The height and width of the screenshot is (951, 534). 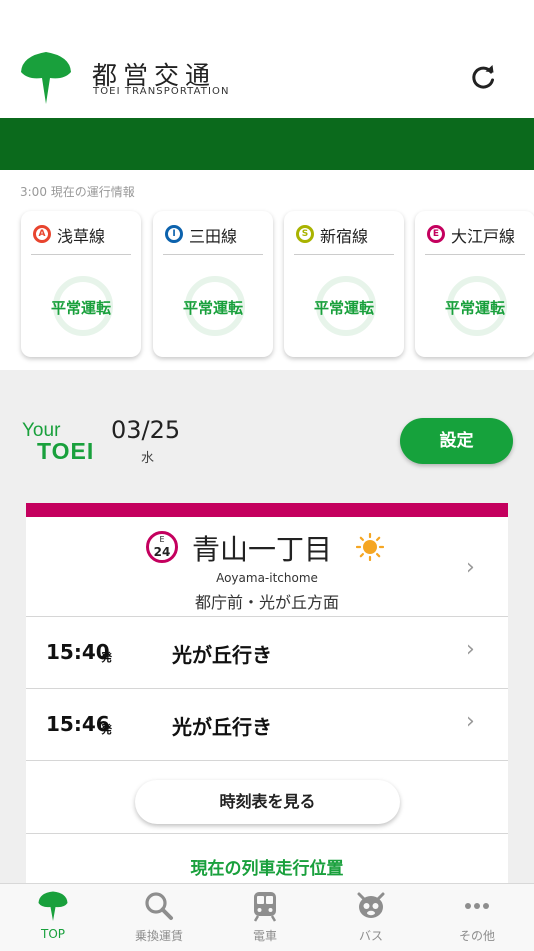 What do you see at coordinates (456, 441) in the screenshot?
I see `settings-button: 設定` at bounding box center [456, 441].